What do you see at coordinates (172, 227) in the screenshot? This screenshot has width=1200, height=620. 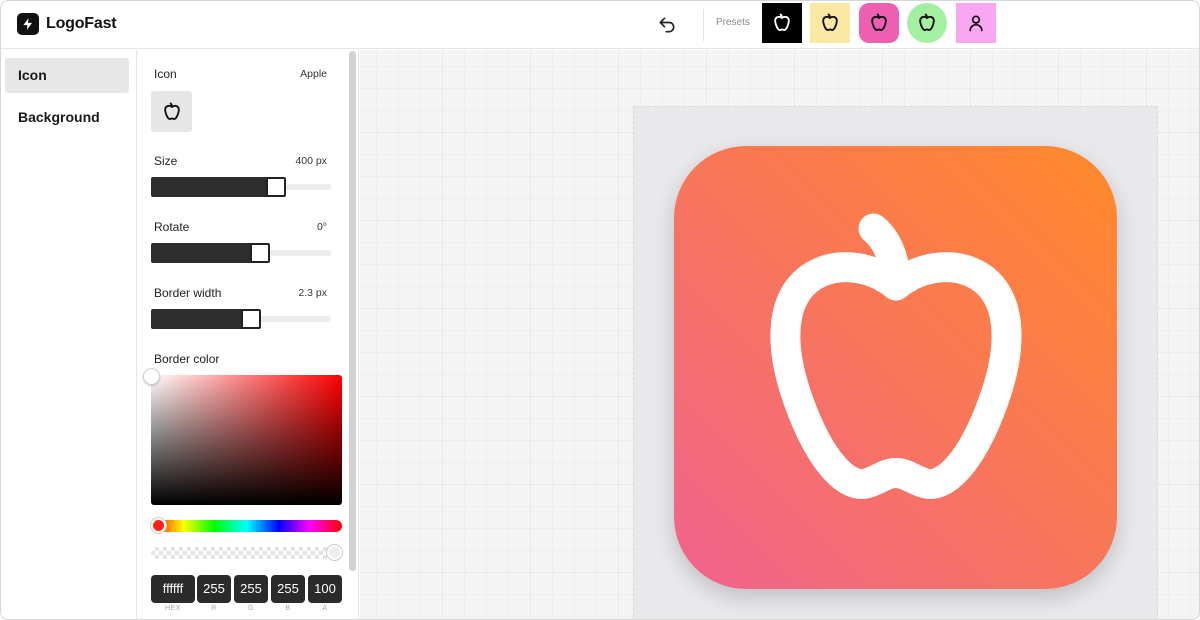 I see `rotate-label: Rotate` at bounding box center [172, 227].